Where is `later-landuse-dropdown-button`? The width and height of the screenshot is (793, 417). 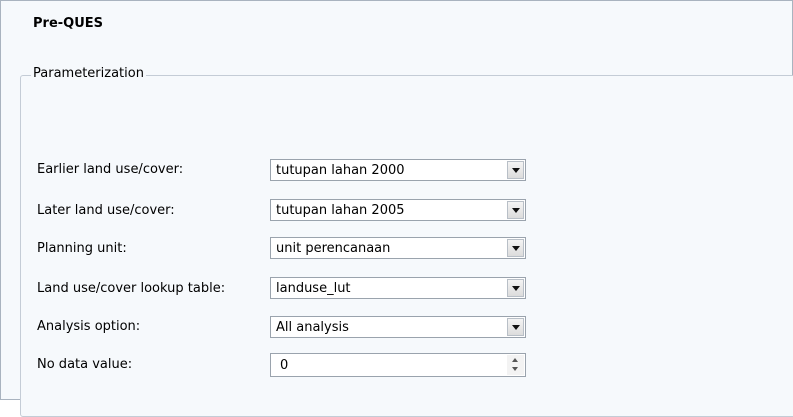 later-landuse-dropdown-button is located at coordinates (515, 210).